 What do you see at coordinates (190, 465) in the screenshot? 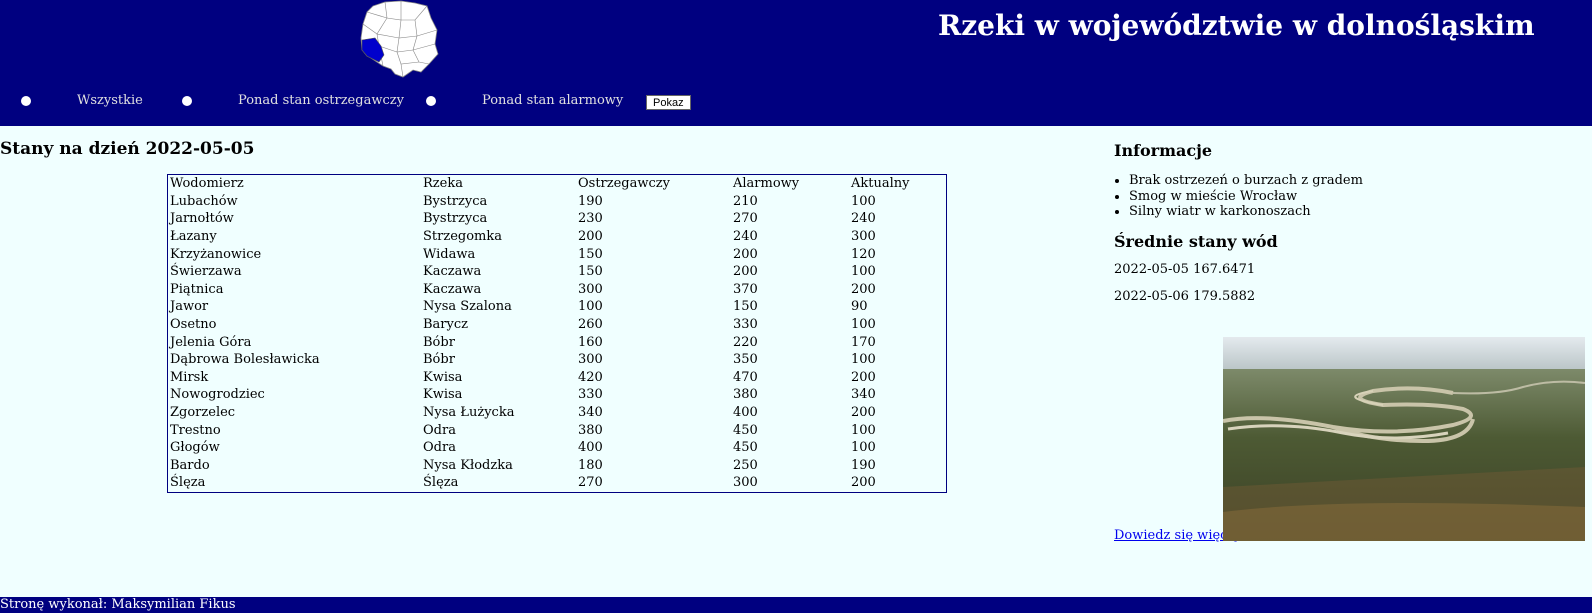
I see `table-cell: Bardo` at bounding box center [190, 465].